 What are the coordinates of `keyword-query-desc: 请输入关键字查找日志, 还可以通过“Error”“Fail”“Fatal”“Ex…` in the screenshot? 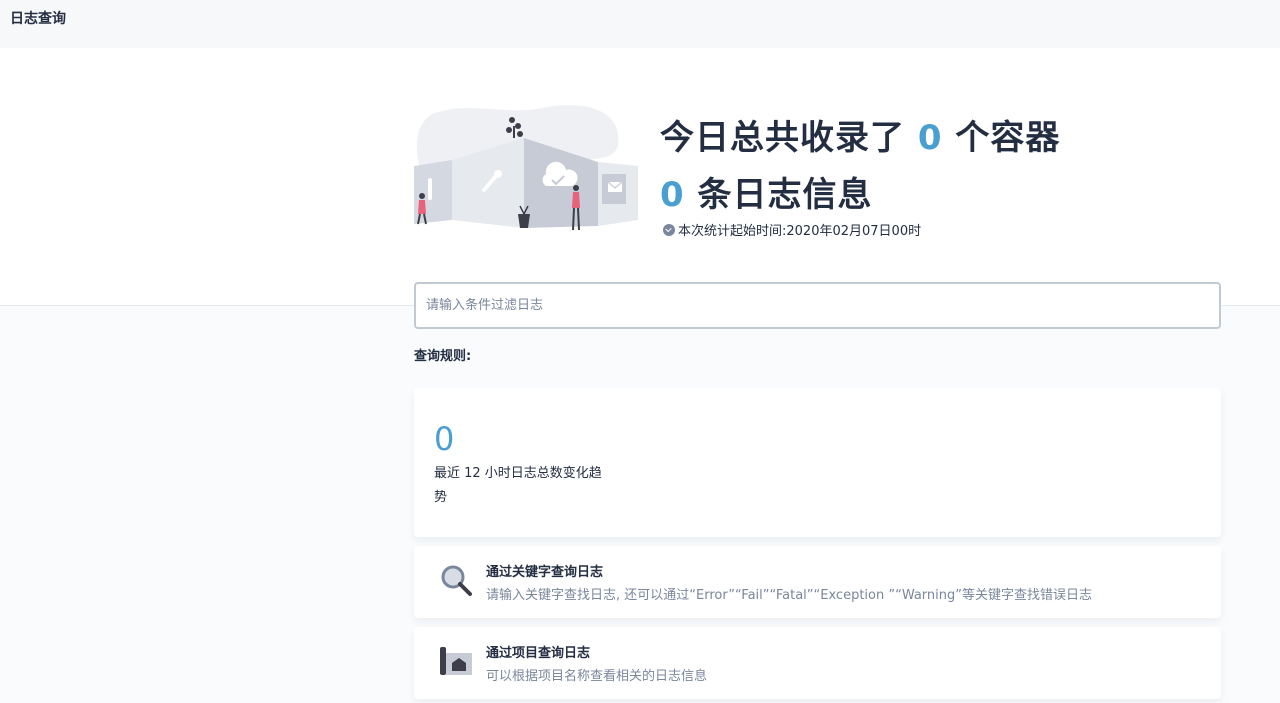 It's located at (789, 595).